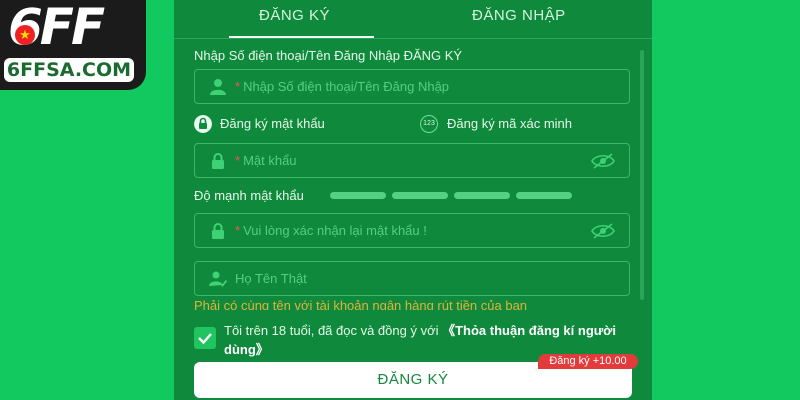 This screenshot has width=800, height=400. I want to click on scrollbar, so click(642, 175).